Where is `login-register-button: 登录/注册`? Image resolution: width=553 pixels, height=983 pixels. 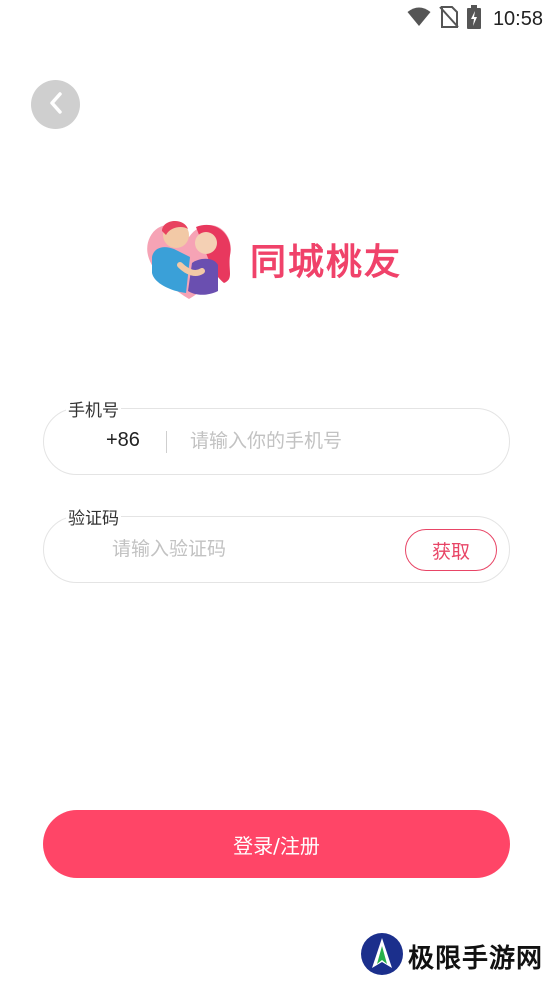 login-register-button: 登录/注册 is located at coordinates (276, 844).